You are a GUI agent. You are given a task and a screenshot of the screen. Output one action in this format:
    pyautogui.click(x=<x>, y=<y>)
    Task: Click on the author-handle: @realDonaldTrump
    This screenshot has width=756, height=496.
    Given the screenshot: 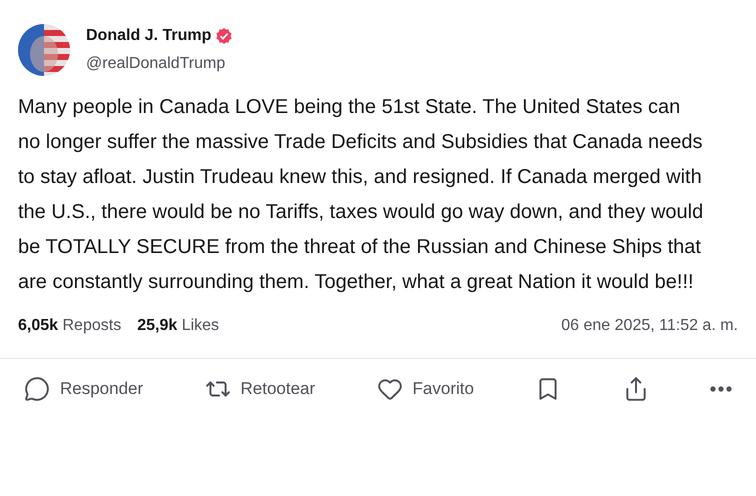 What is the action you would take?
    pyautogui.click(x=160, y=64)
    